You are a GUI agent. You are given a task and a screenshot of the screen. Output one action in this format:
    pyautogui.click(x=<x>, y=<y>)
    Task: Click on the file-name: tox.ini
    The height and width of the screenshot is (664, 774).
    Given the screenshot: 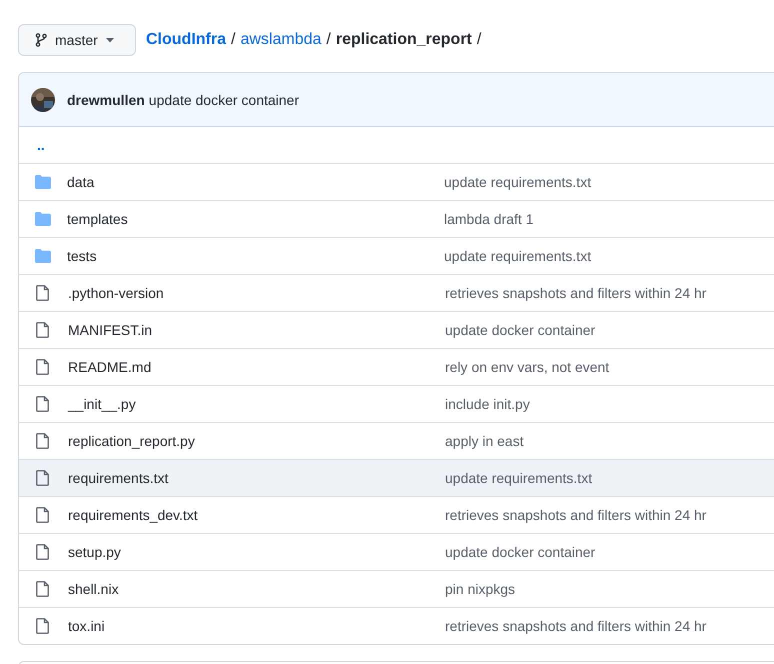 What is the action you would take?
    pyautogui.click(x=256, y=626)
    